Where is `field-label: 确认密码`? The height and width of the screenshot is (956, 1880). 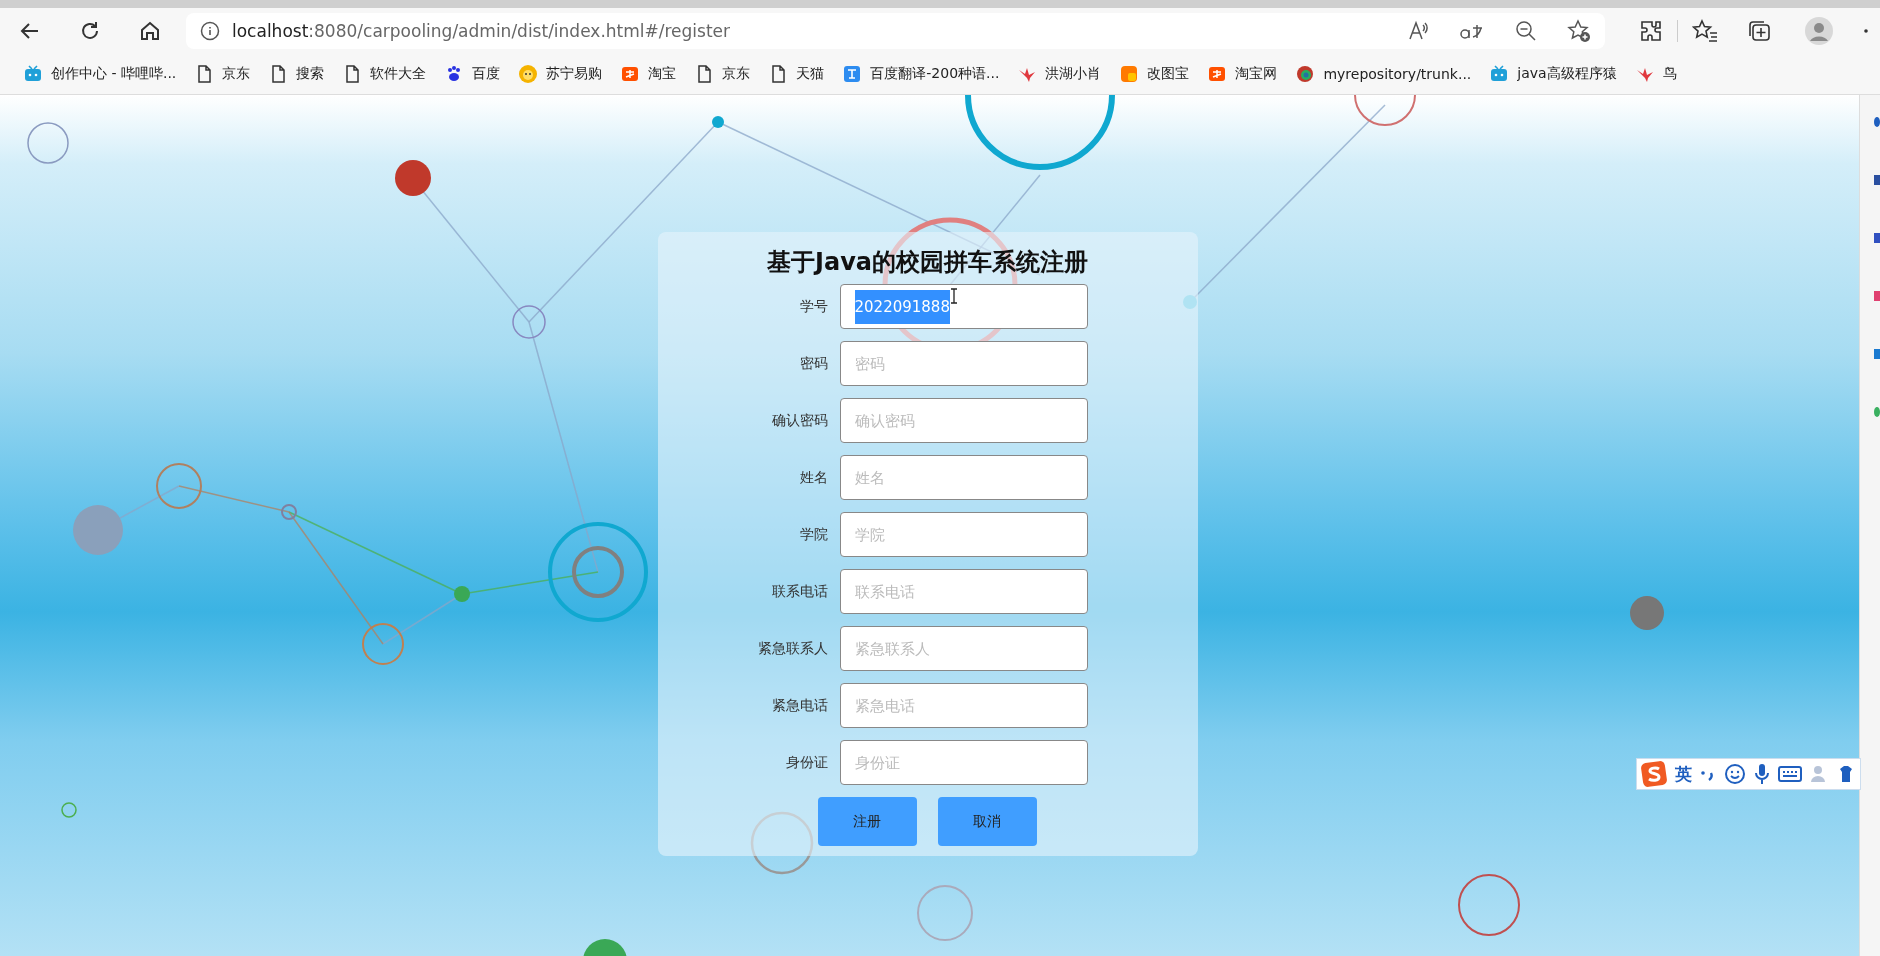 field-label: 确认密码 is located at coordinates (799, 420).